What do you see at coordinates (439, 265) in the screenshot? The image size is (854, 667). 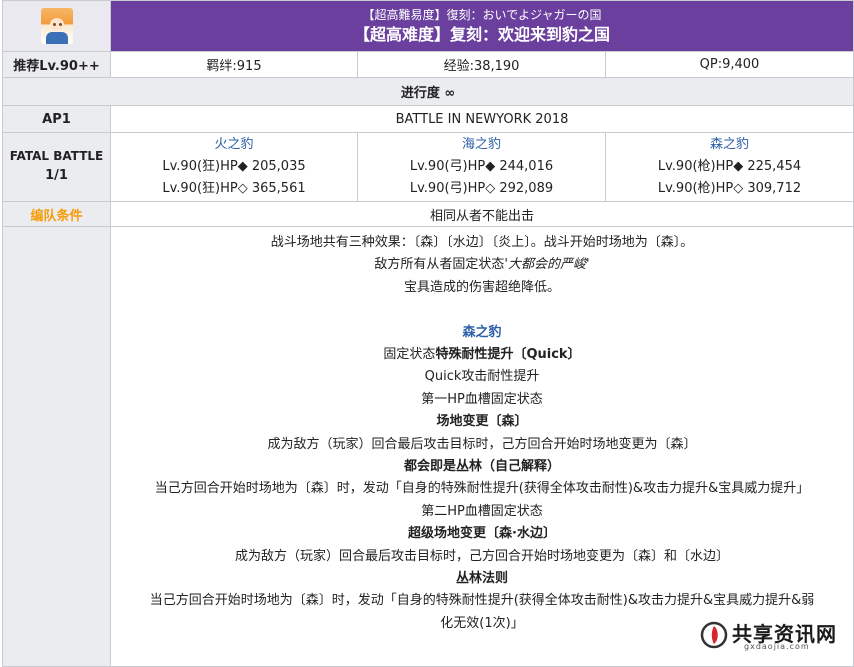 I see `desc-prefix: 敌方所有从者固定状态` at bounding box center [439, 265].